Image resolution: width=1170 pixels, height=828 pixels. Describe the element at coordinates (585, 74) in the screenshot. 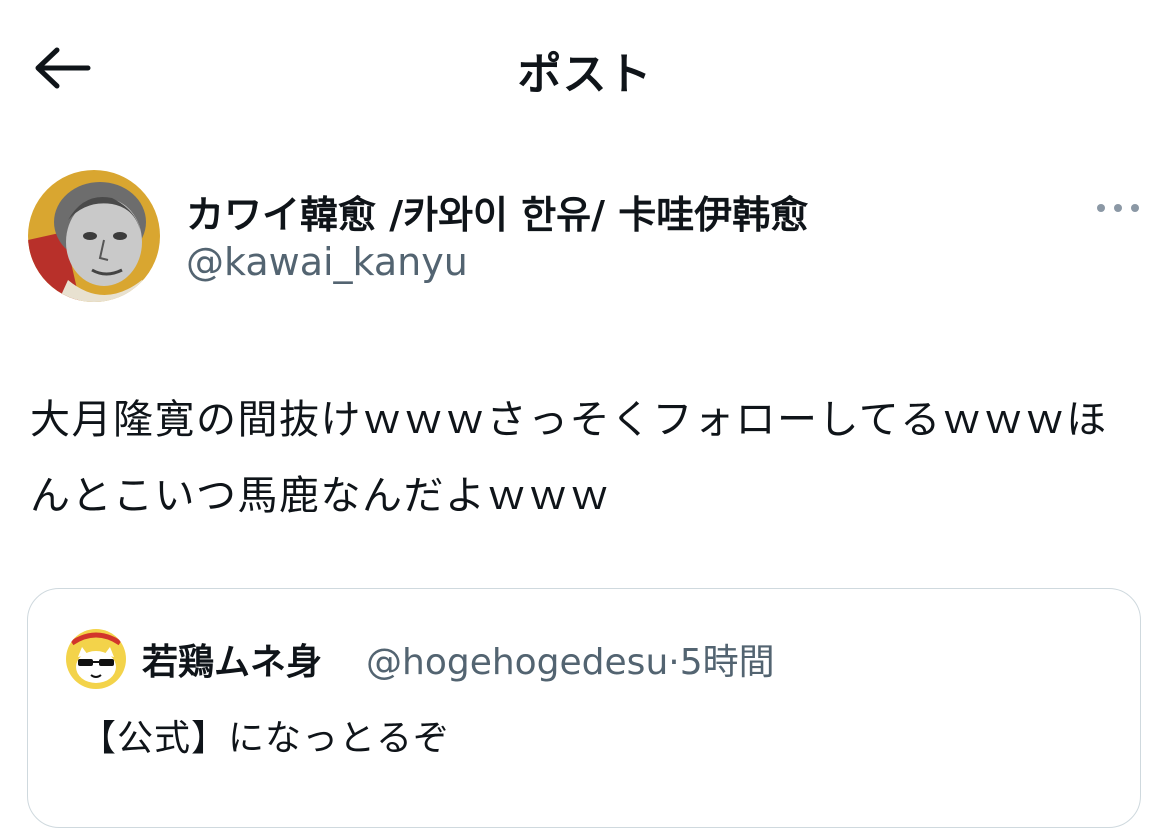

I see `page-title: ポスト` at that location.